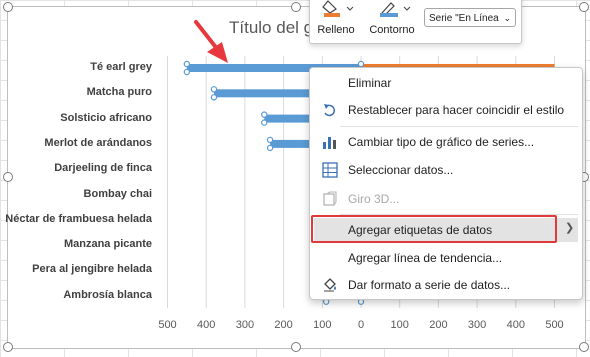 This screenshot has width=590, height=357. I want to click on select-data-icon, so click(330, 170).